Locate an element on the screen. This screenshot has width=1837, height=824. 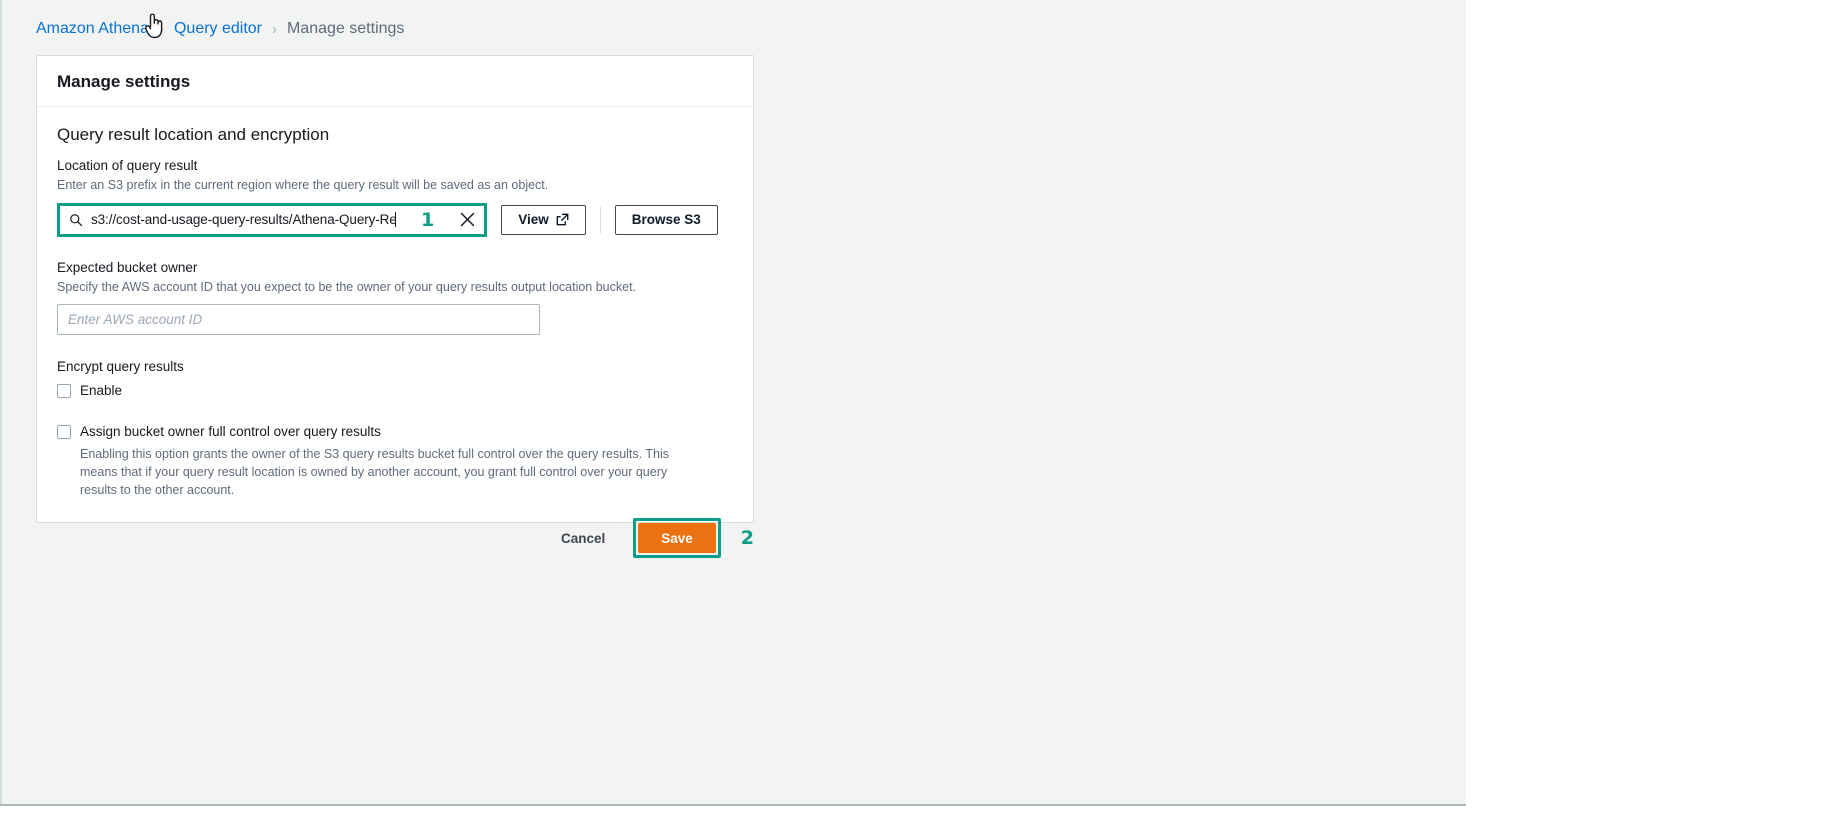
location-field-label: Location of query result is located at coordinates (127, 165).